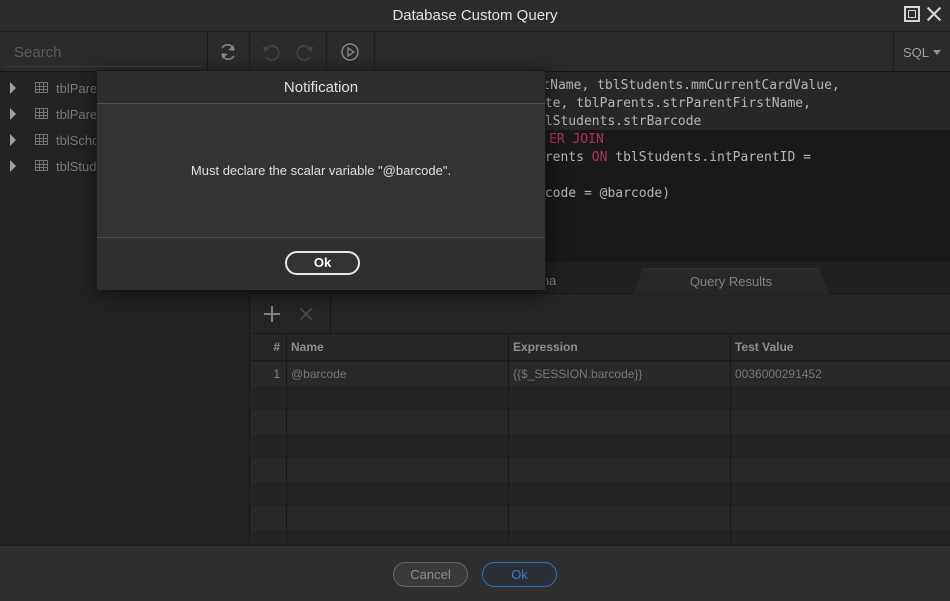 The image size is (950, 601). Describe the element at coordinates (430, 574) in the screenshot. I see `cancel-button: Cancel` at that location.